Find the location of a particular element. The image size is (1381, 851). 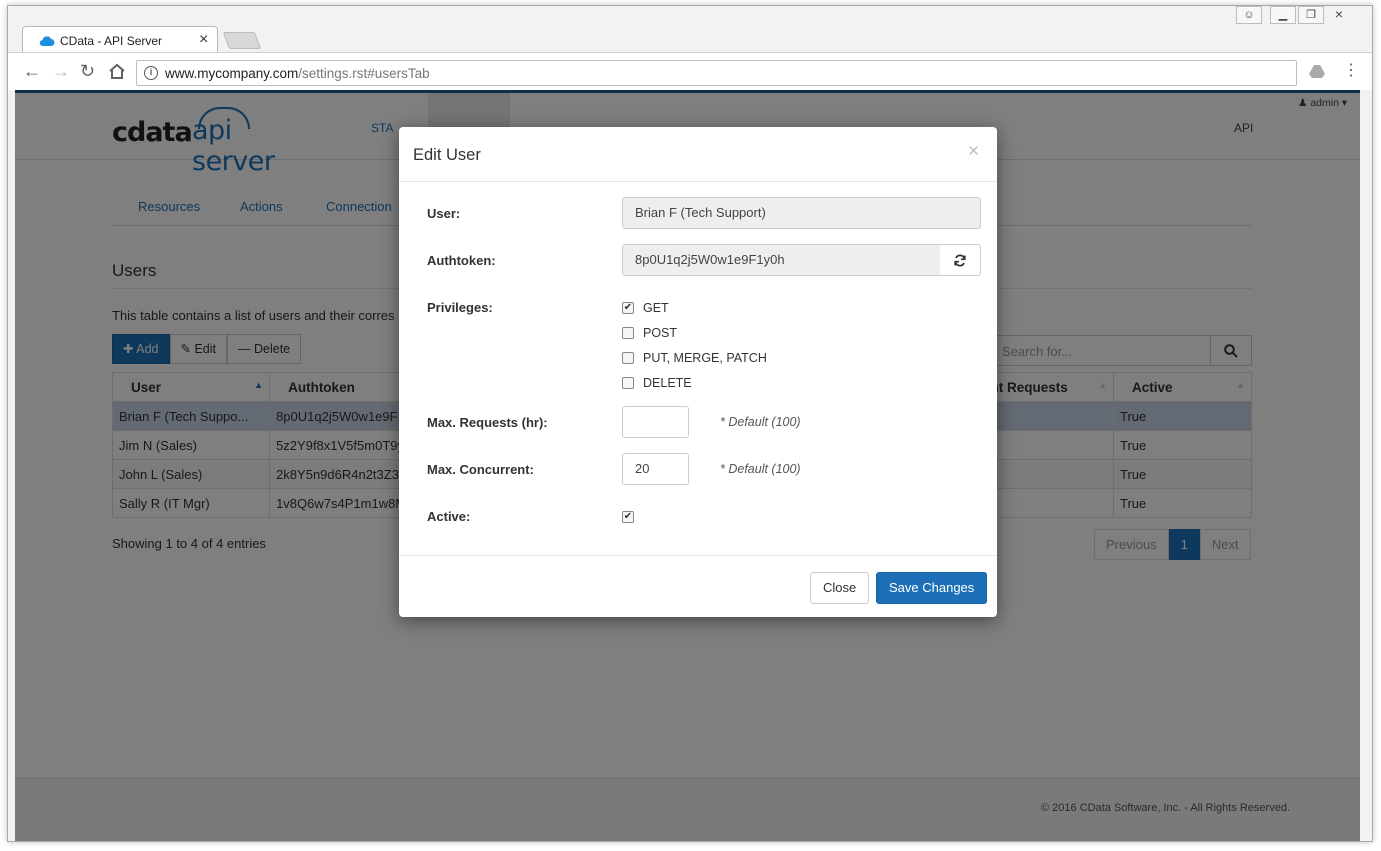

home-icon is located at coordinates (117, 71).